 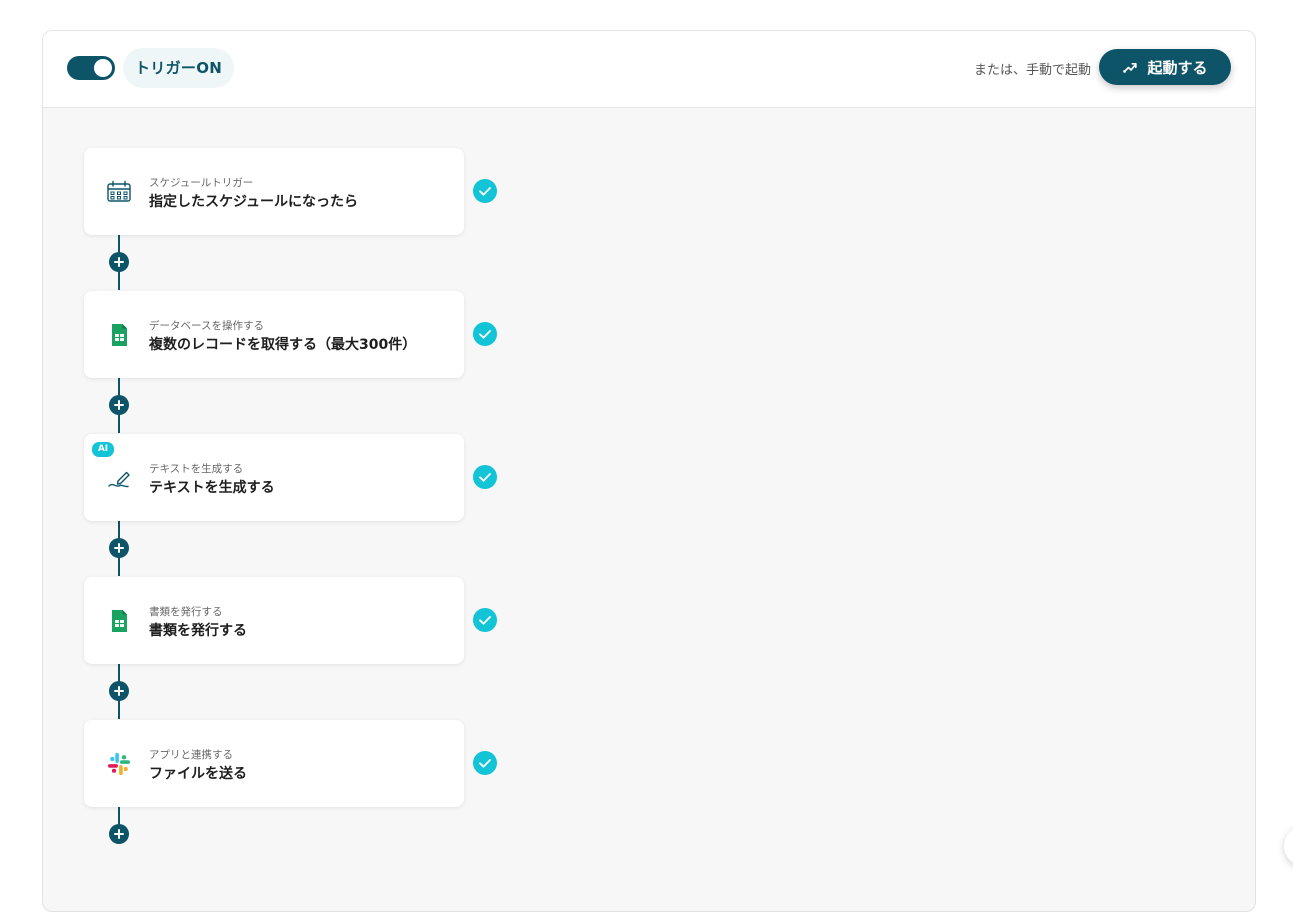 I want to click on step-title: テキストを生成する, so click(x=212, y=488).